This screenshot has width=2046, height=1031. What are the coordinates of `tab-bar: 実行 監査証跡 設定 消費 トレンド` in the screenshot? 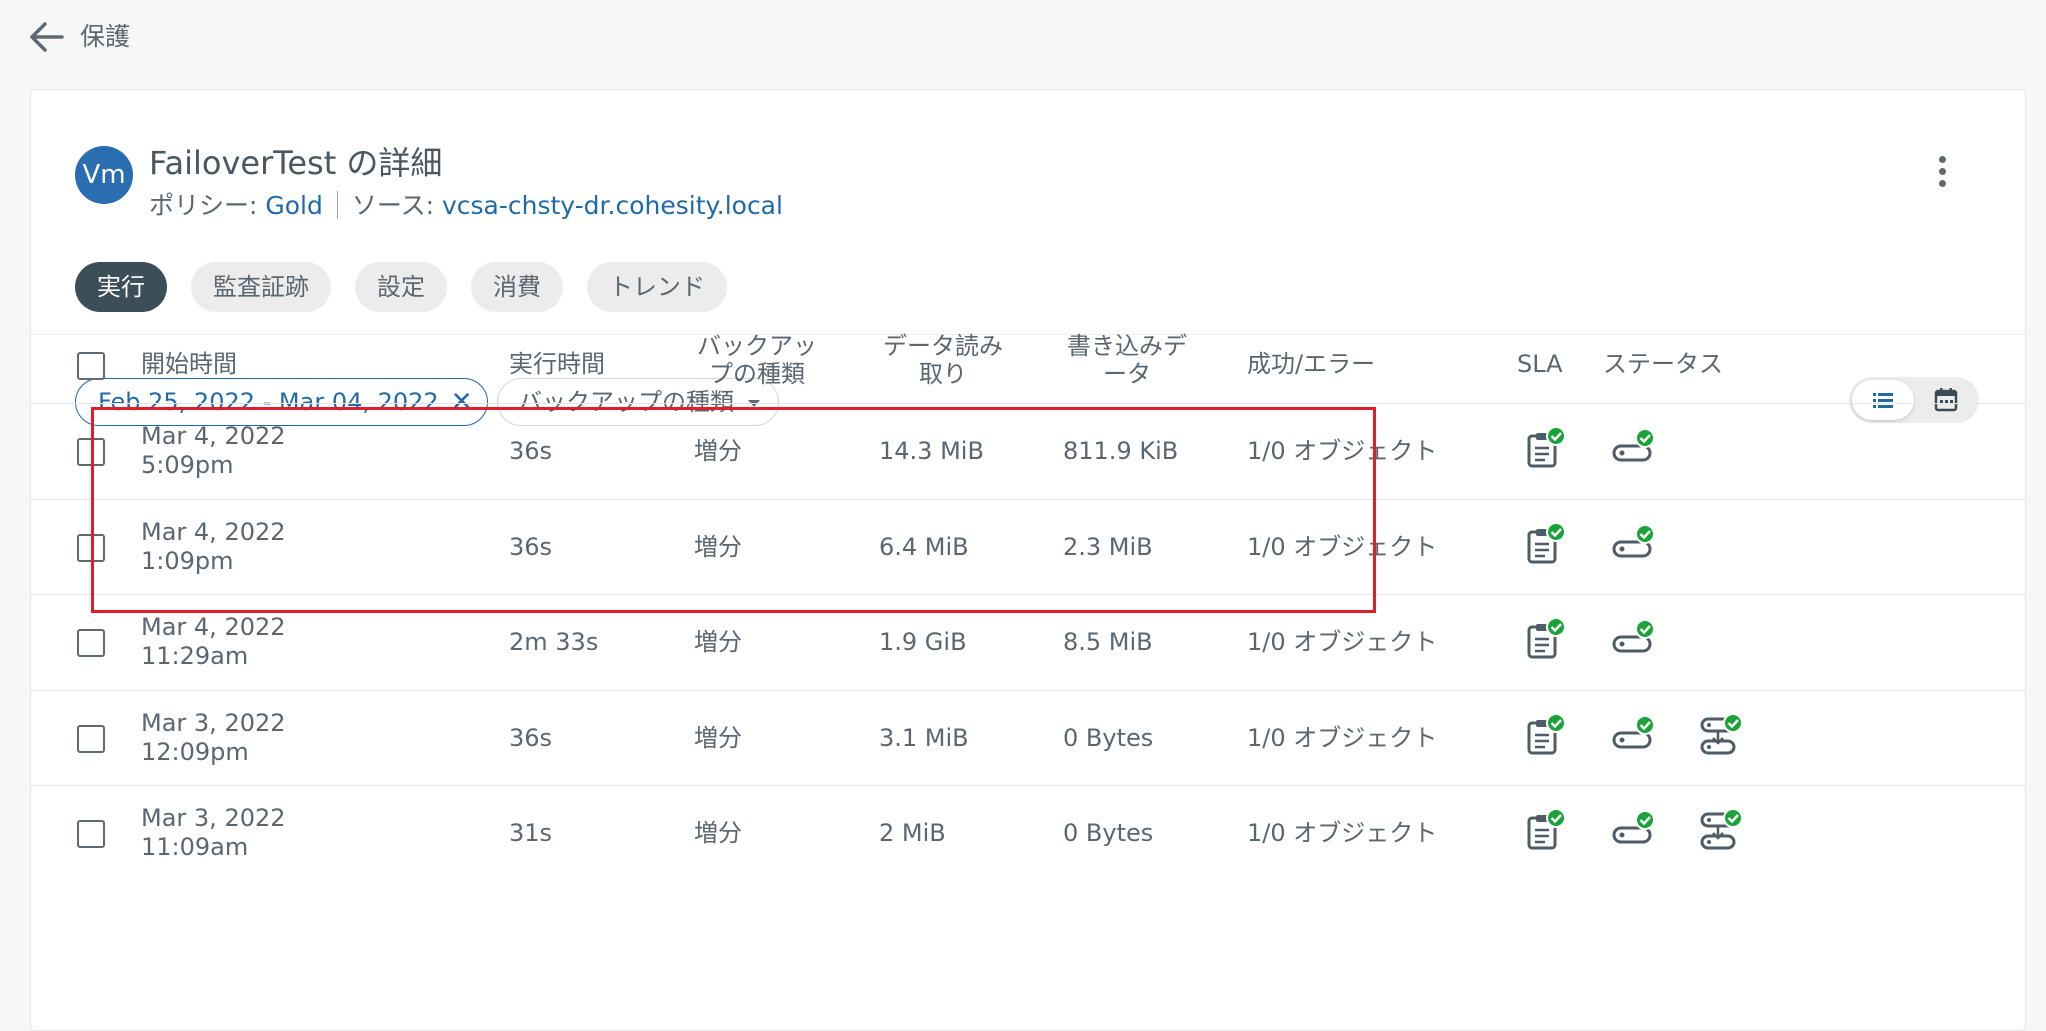 It's located at (413, 287).